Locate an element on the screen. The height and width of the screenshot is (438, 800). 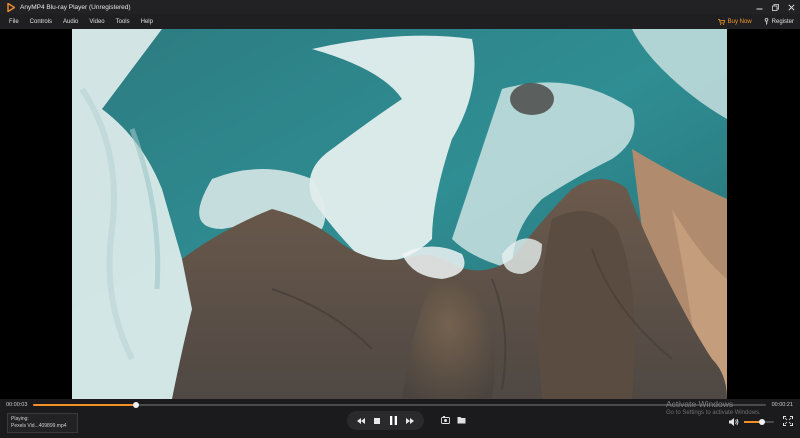
transport-controls is located at coordinates (385, 420).